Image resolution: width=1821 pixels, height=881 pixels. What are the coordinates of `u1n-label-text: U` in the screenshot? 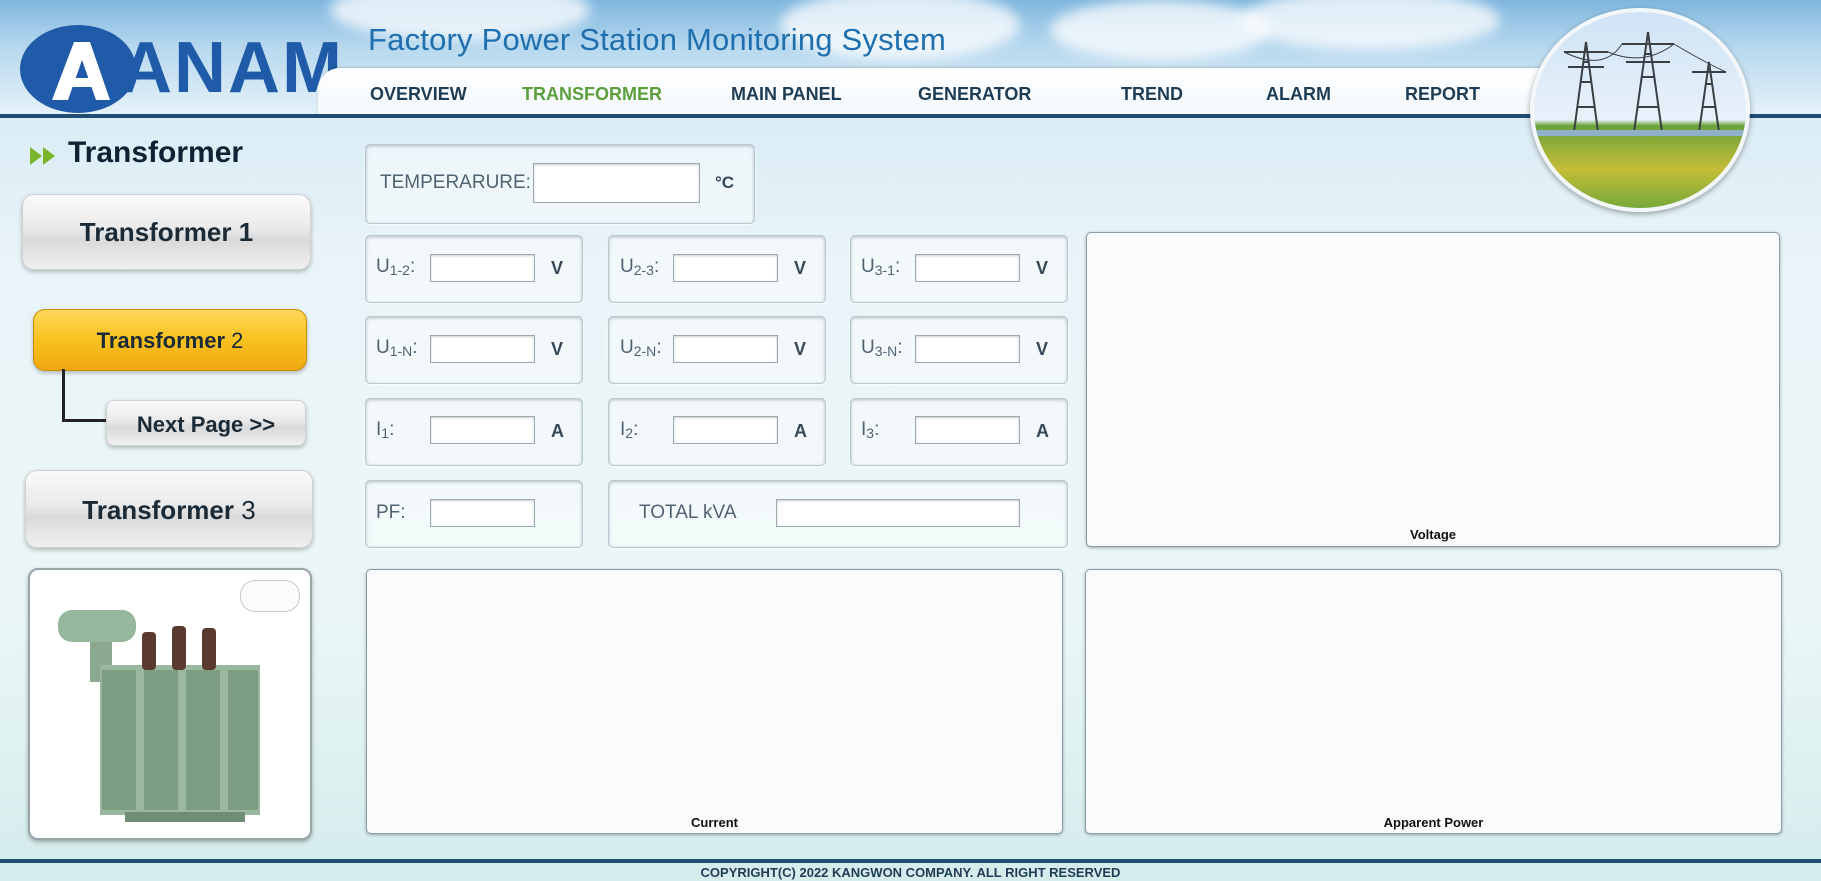 It's located at (383, 347).